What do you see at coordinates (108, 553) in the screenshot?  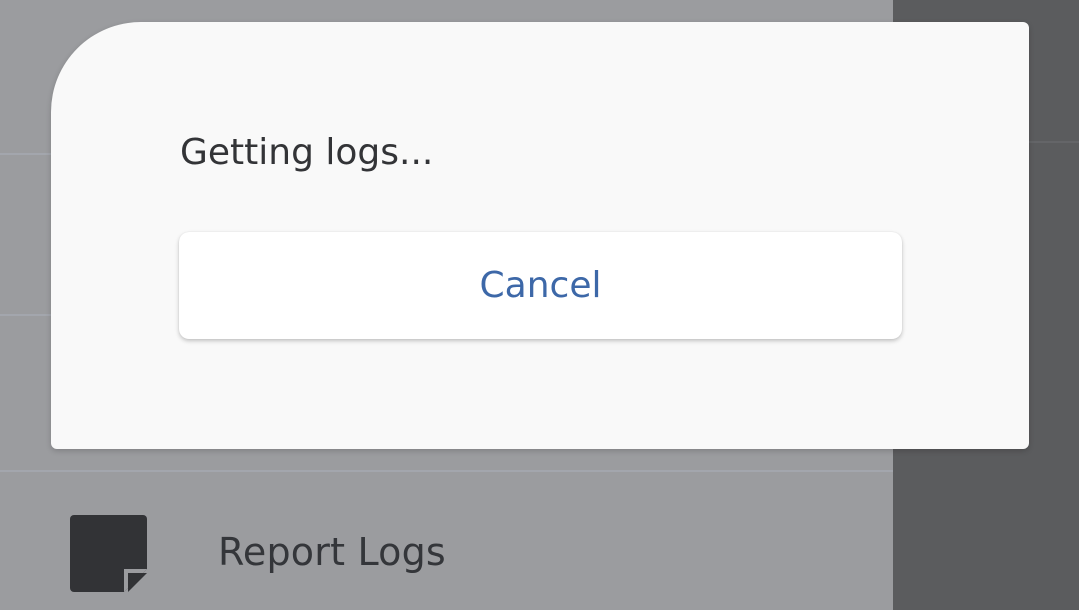 I see `sticky-note-icon` at bounding box center [108, 553].